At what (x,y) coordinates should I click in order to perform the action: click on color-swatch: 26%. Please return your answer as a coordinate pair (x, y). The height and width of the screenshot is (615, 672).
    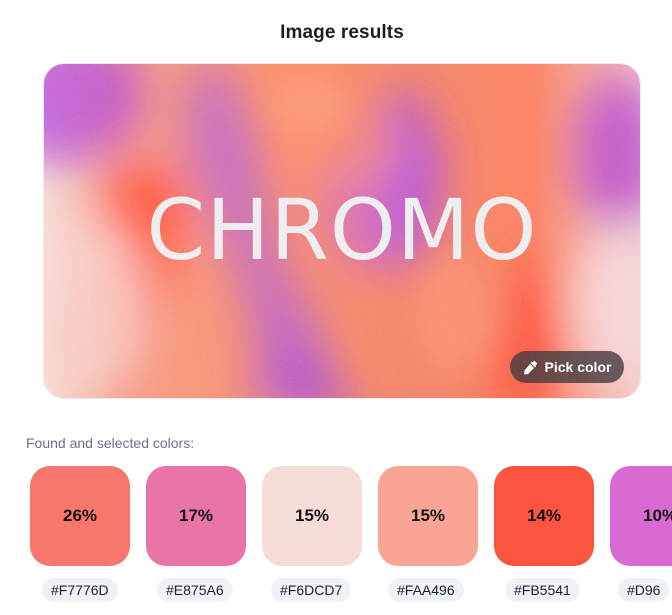
    Looking at the image, I should click on (80, 516).